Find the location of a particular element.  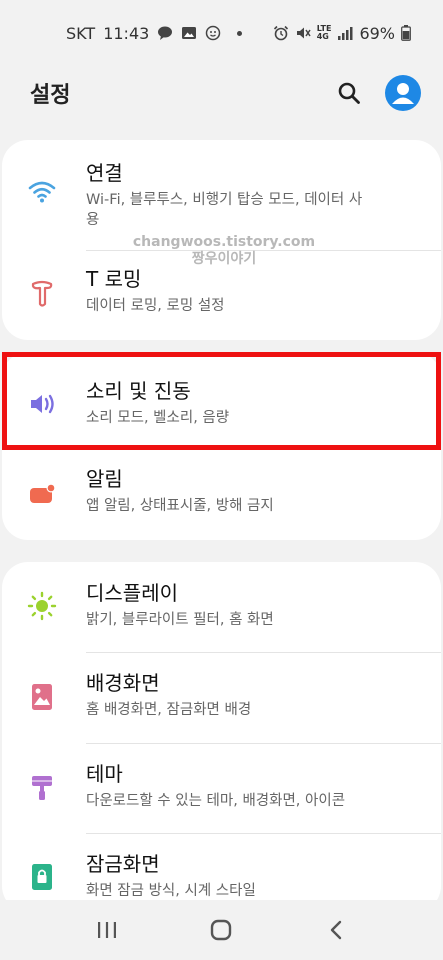

item-texts: 잠금화면 화면 잠금 방식, 시계 스타일 is located at coordinates (181, 876).